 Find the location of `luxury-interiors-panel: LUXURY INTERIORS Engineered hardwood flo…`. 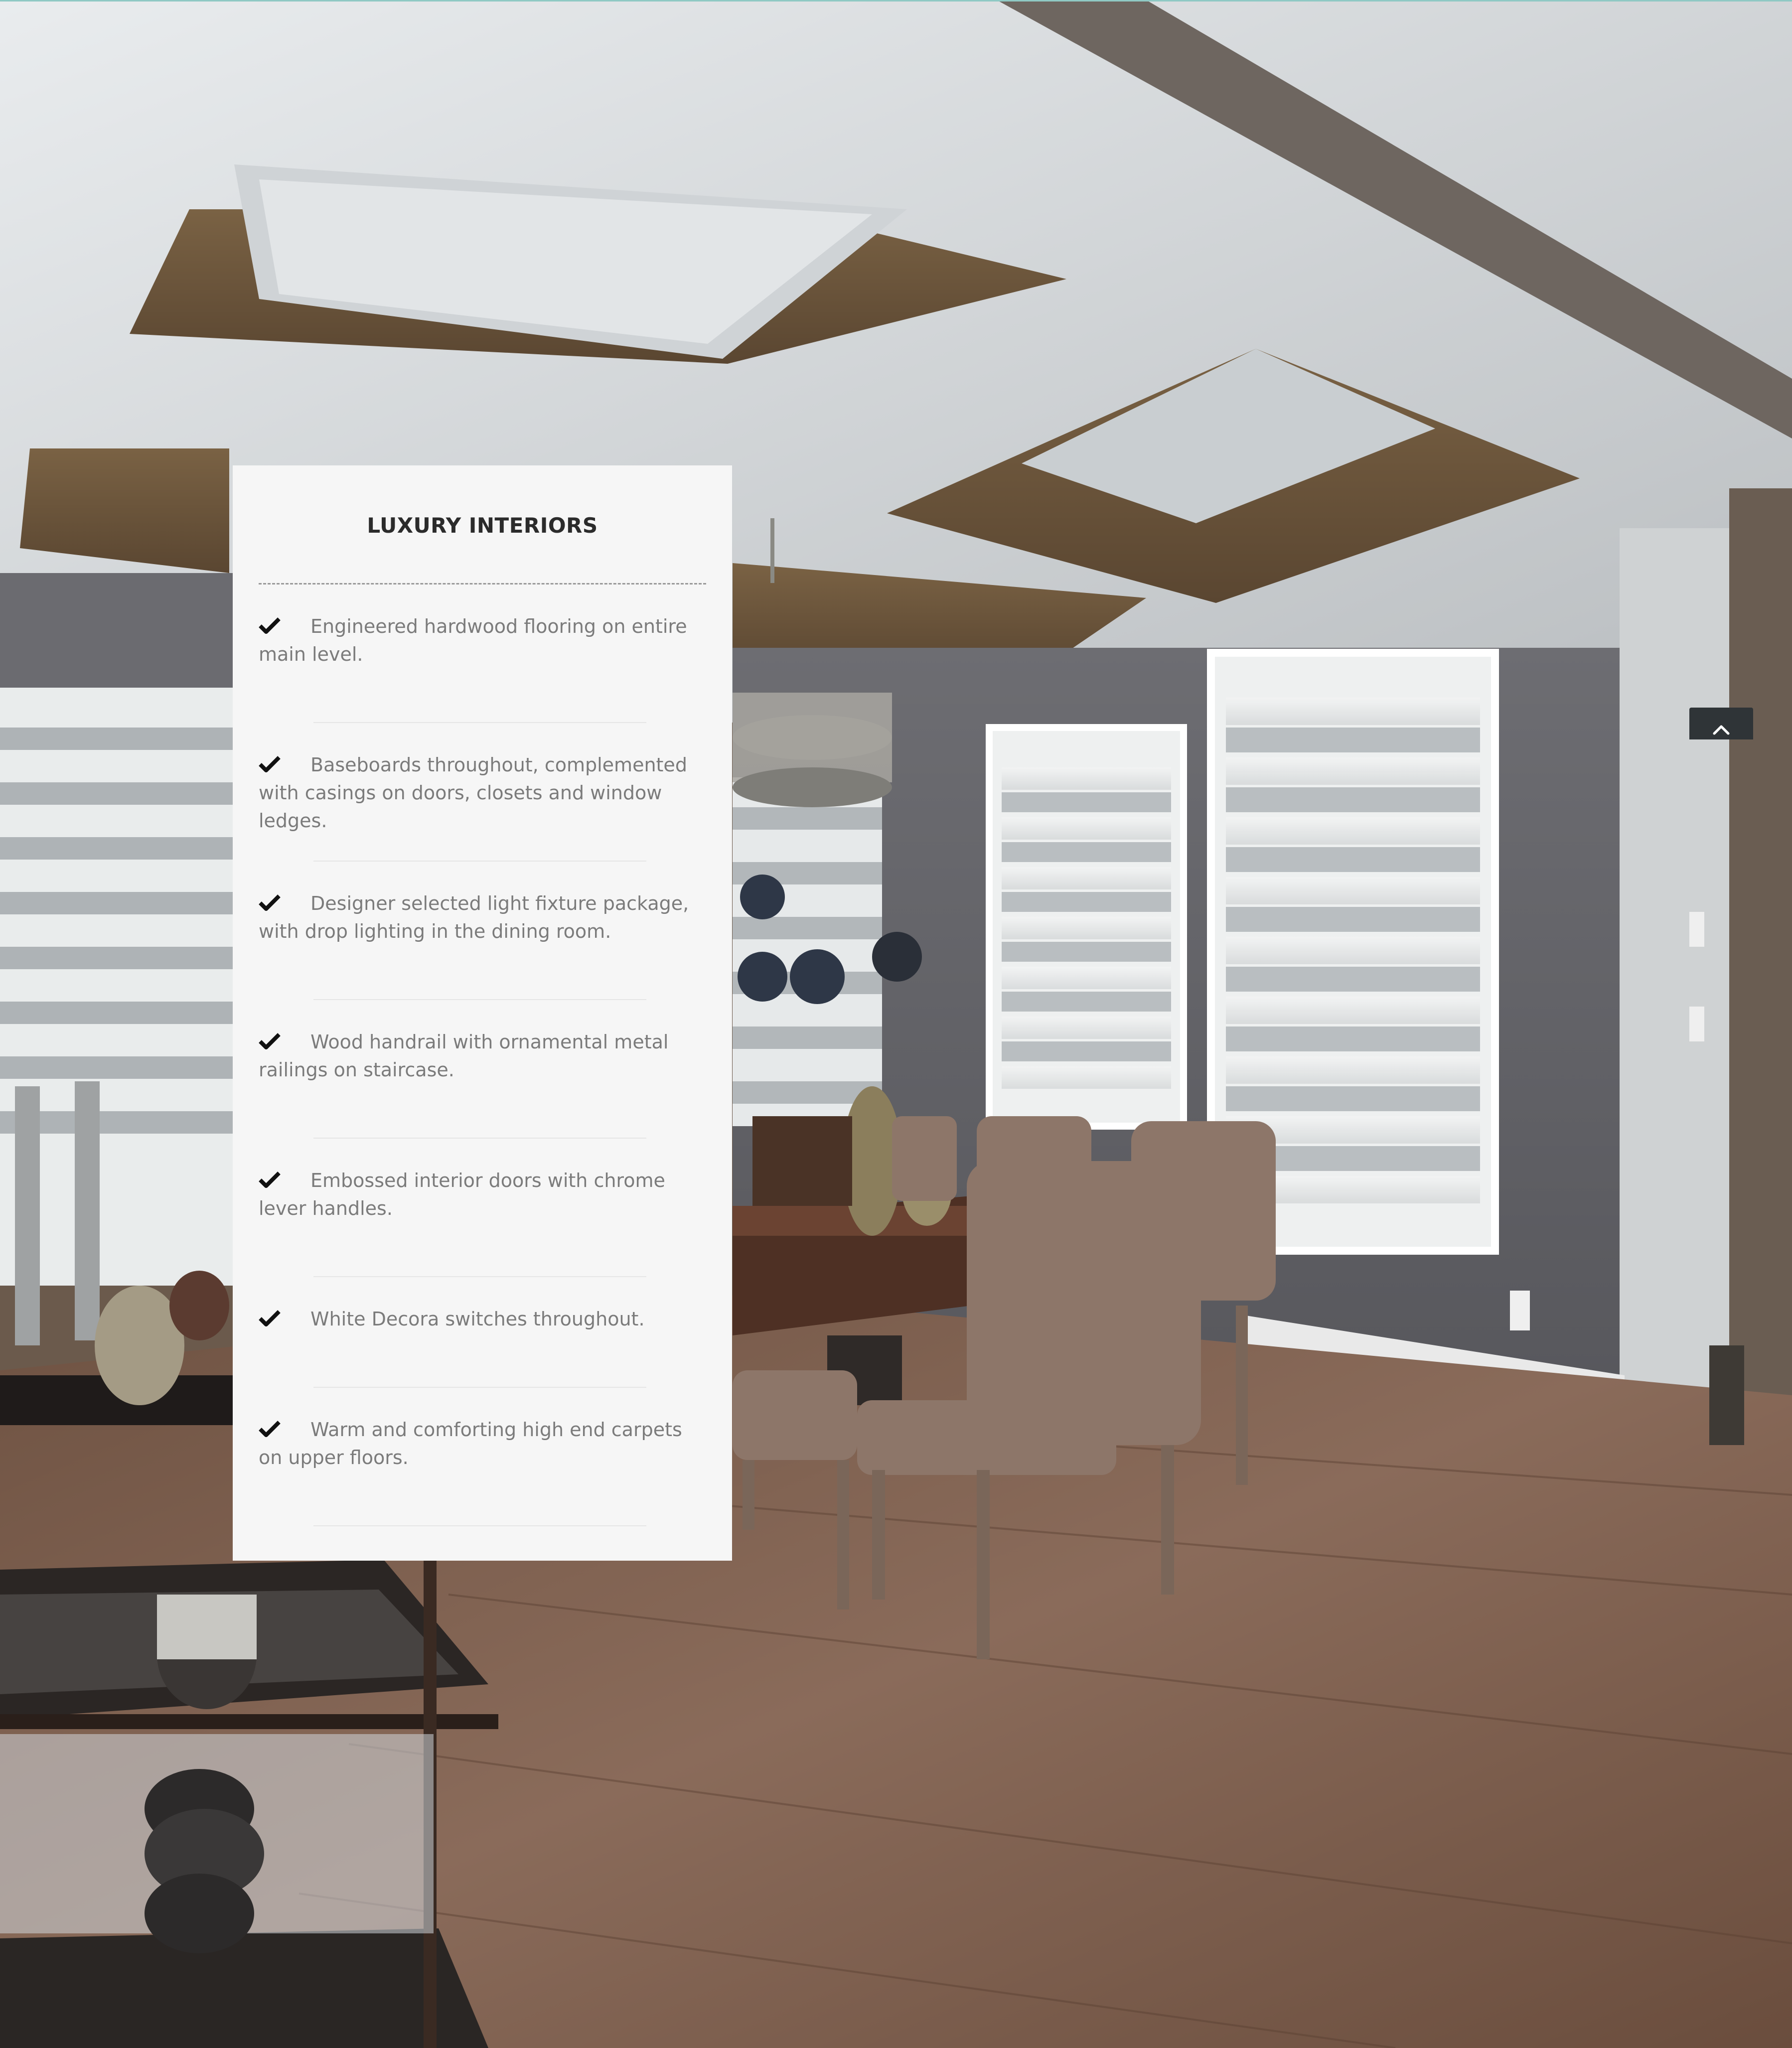

luxury-interiors-panel: LUXURY INTERIORS Engineered hardwood flo… is located at coordinates (482, 1013).